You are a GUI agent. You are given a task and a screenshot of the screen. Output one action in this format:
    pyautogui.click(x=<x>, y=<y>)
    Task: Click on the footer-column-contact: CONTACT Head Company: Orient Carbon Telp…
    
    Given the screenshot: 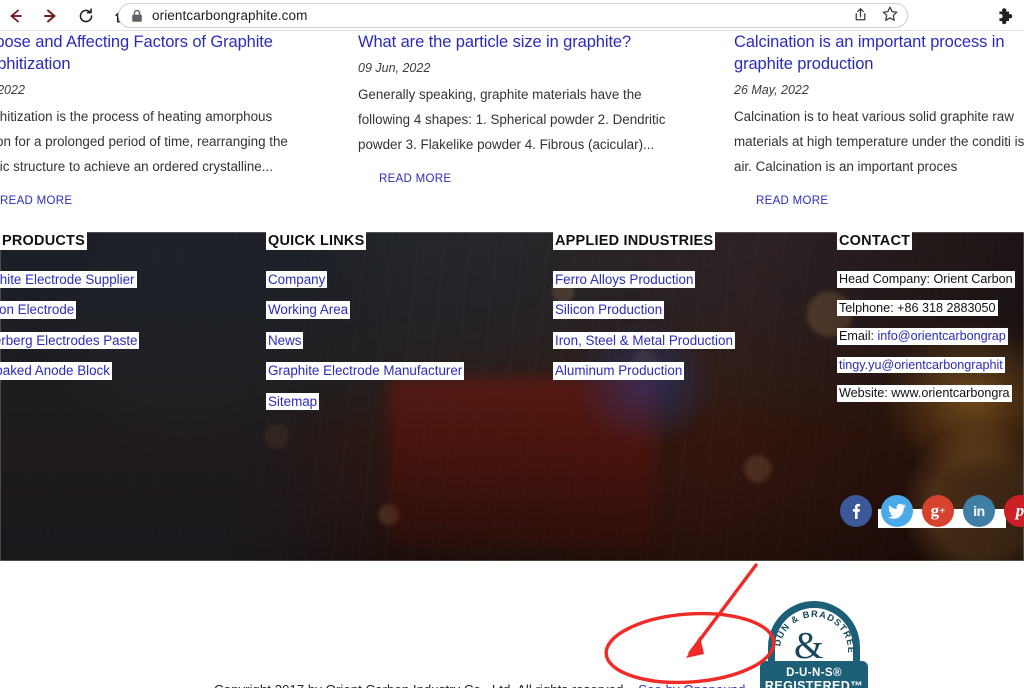 What is the action you would take?
    pyautogui.click(x=930, y=323)
    